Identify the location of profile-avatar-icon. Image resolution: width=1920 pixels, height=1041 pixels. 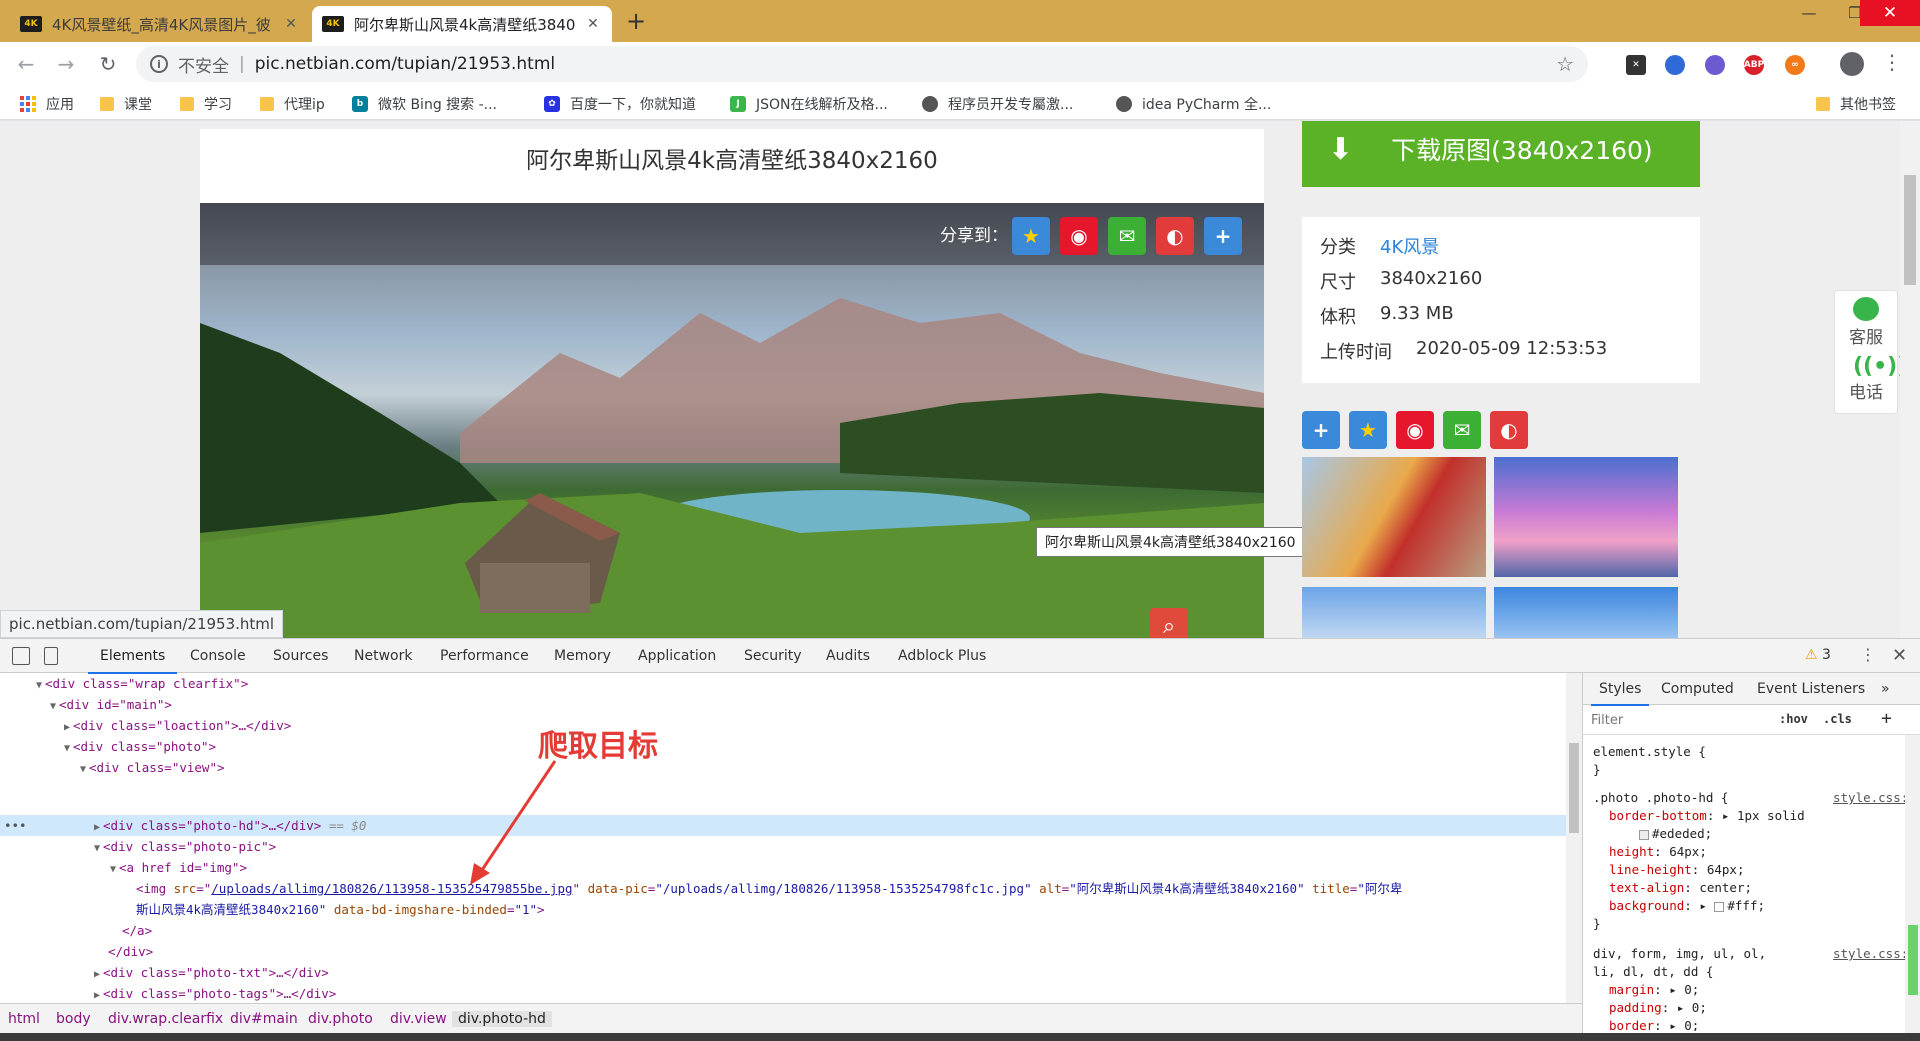
(1852, 64).